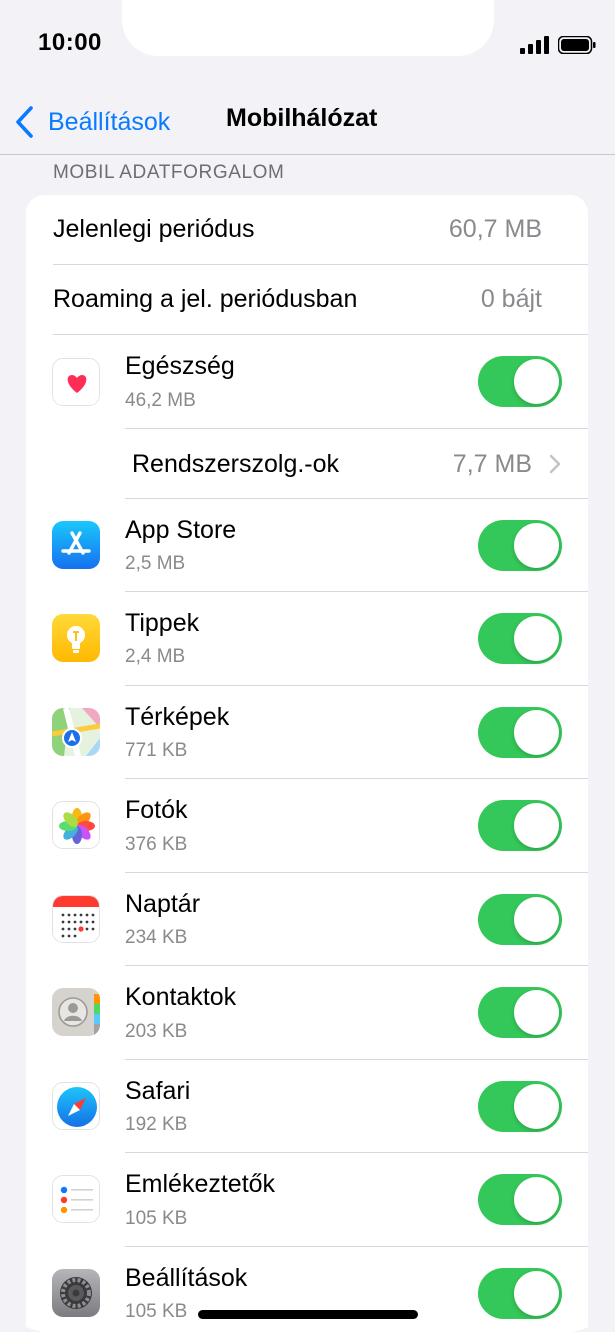 The height and width of the screenshot is (1332, 615). Describe the element at coordinates (307, 230) in the screenshot. I see `current-period-row: Jelenlegi periódus 60,7 MB` at that location.